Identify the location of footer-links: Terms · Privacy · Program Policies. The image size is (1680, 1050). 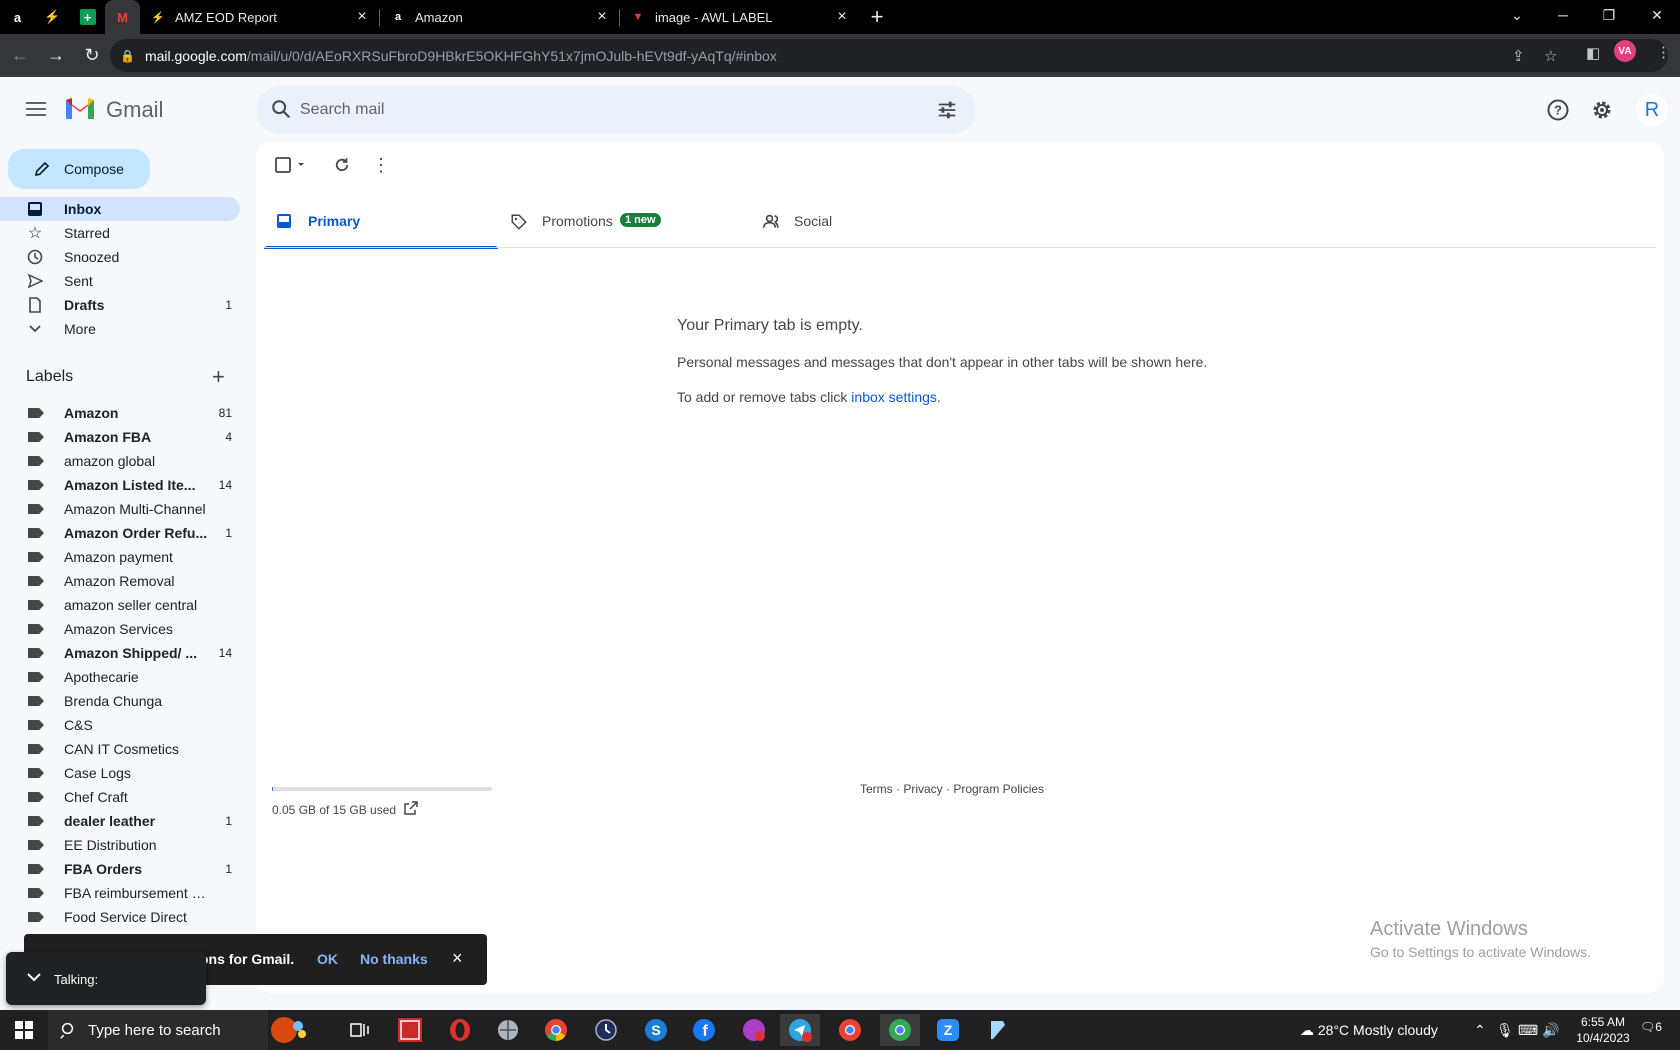
(952, 789).